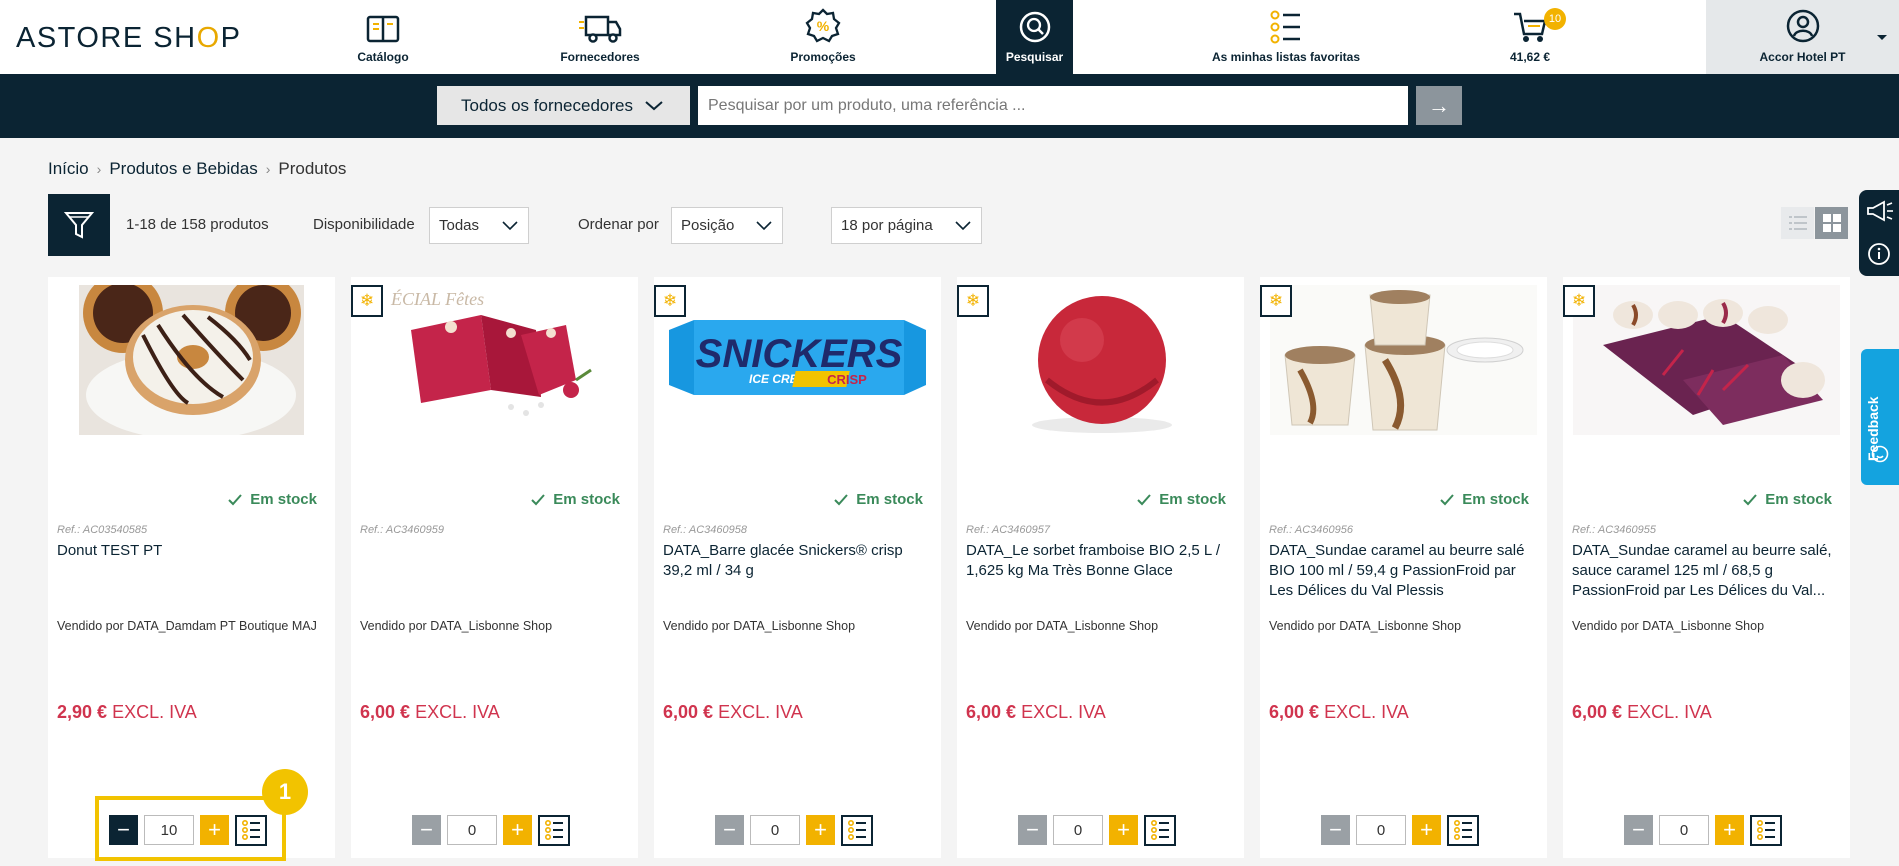 The width and height of the screenshot is (1899, 866). Describe the element at coordinates (1831, 223) in the screenshot. I see `grid-view-toggle` at that location.